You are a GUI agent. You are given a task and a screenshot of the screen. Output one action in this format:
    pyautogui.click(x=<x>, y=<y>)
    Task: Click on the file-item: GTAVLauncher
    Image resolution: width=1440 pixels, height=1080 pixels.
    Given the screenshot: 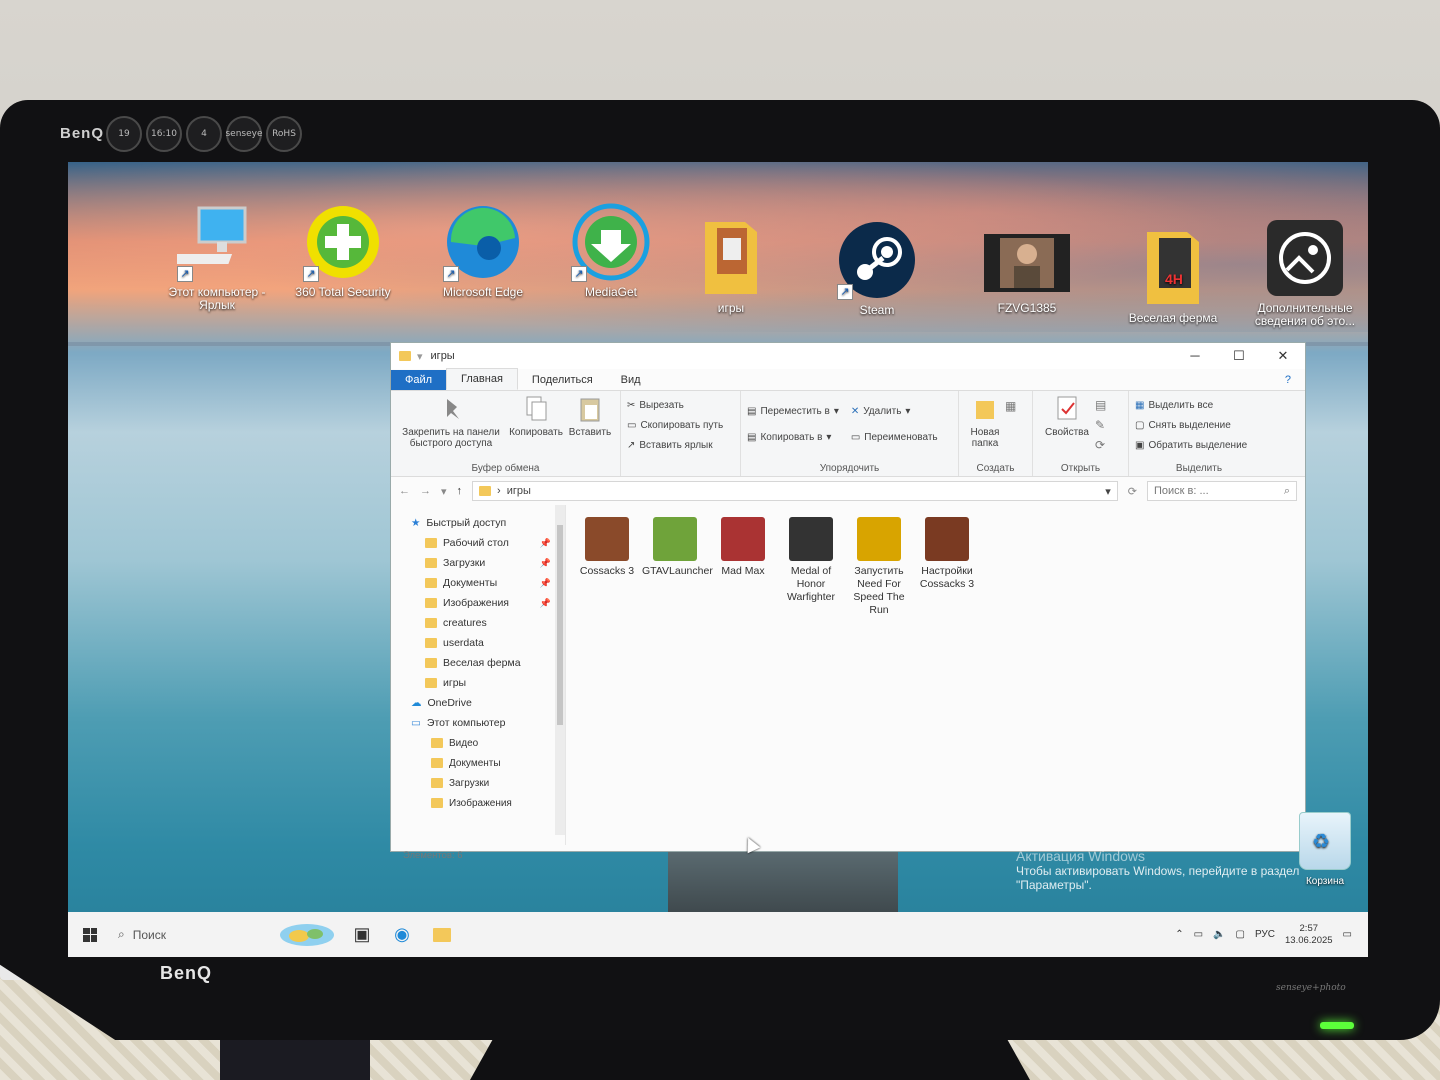 What is the action you would take?
    pyautogui.click(x=677, y=547)
    